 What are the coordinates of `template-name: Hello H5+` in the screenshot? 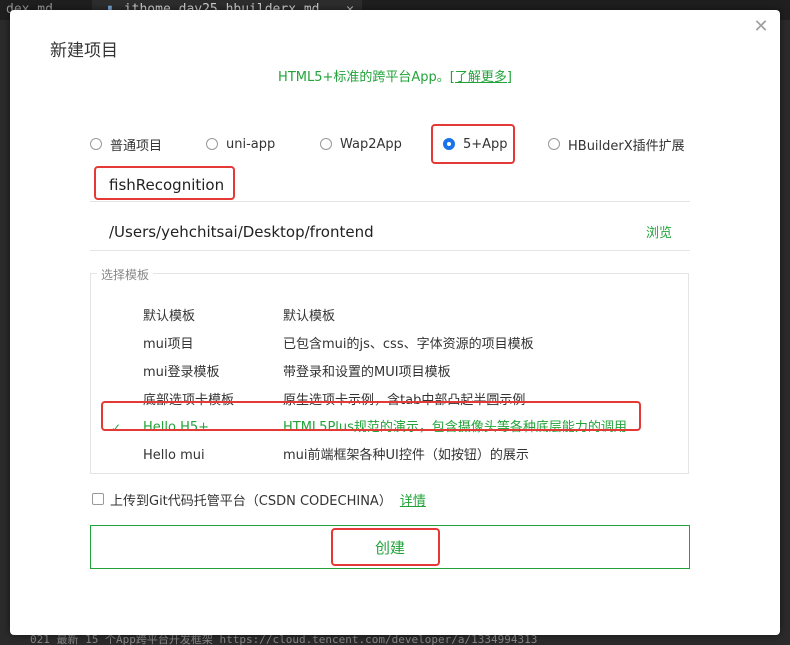 It's located at (176, 427).